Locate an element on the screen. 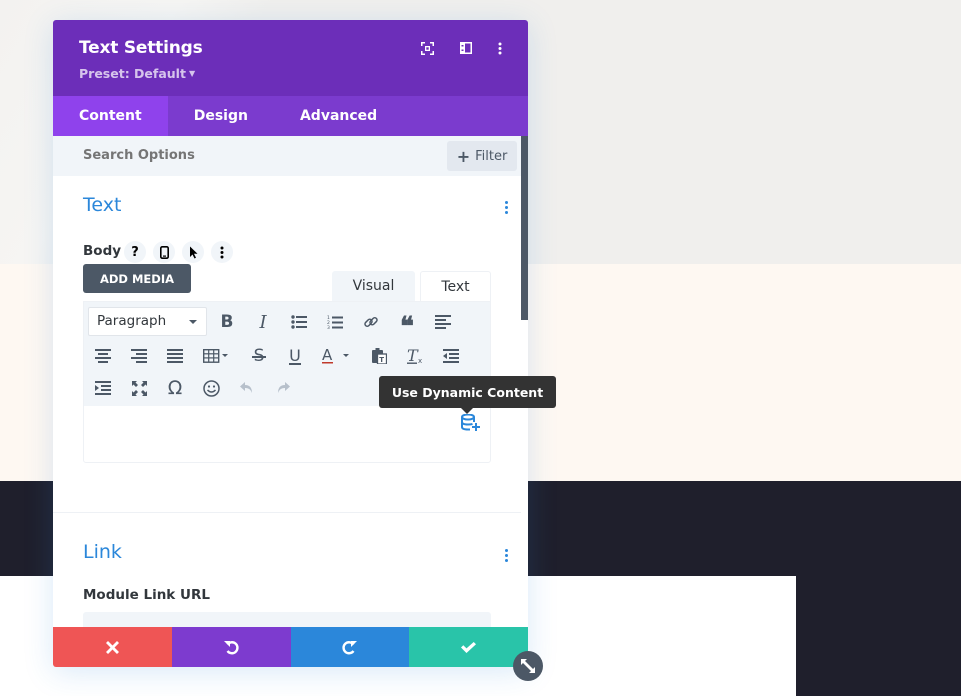  strikethrough-icon: S is located at coordinates (259, 356).